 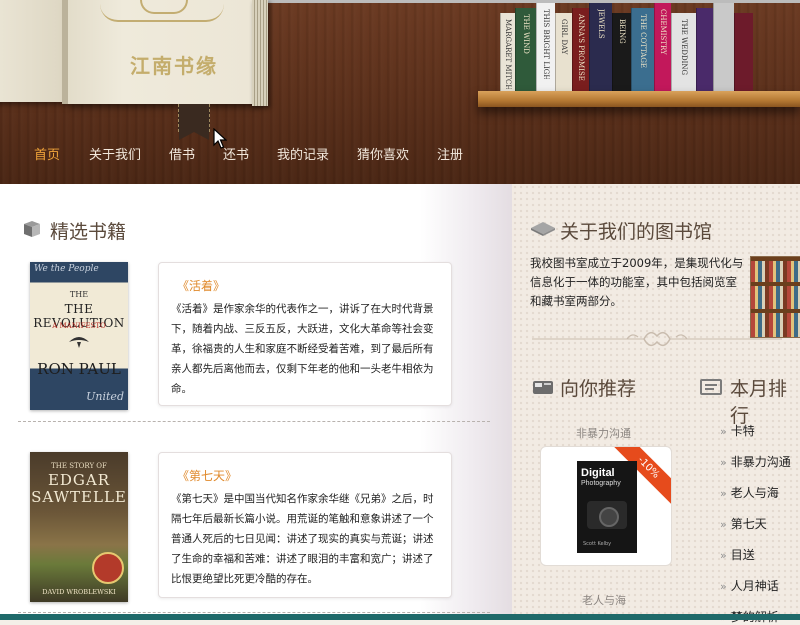 I want to click on ranking-item: » 卡特, so click(x=737, y=430).